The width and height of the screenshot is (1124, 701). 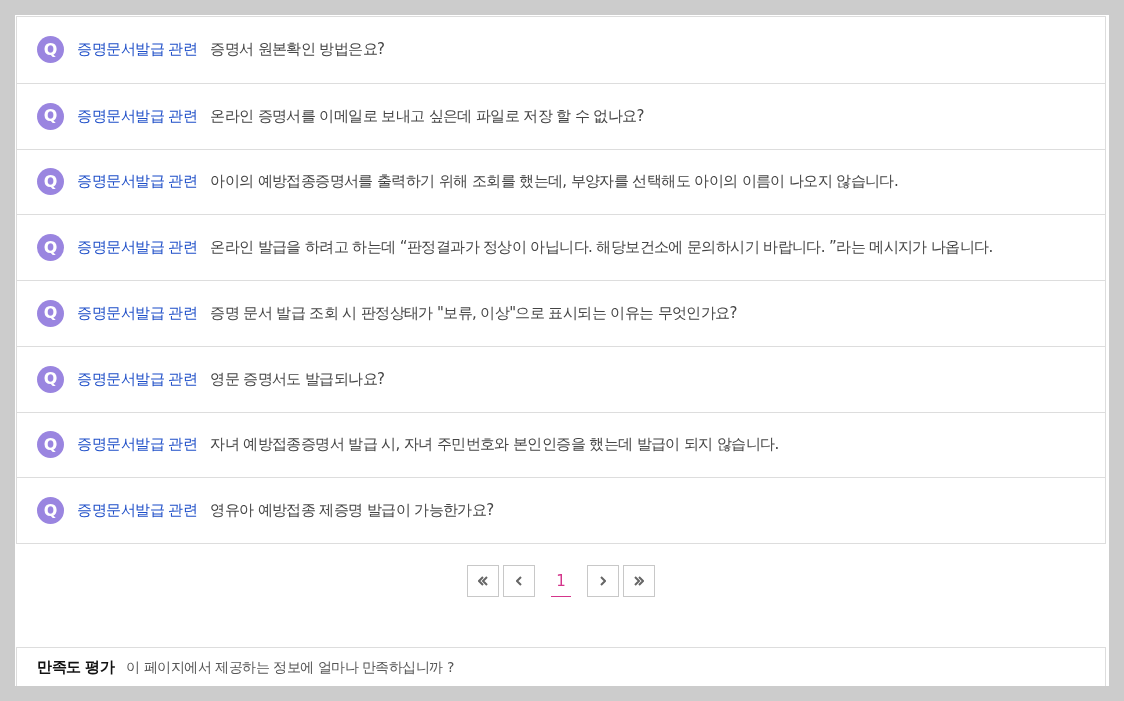 I want to click on faq-row: Q 증명문서발급 관련 증명서 원본확인 방법은요?, so click(x=561, y=50).